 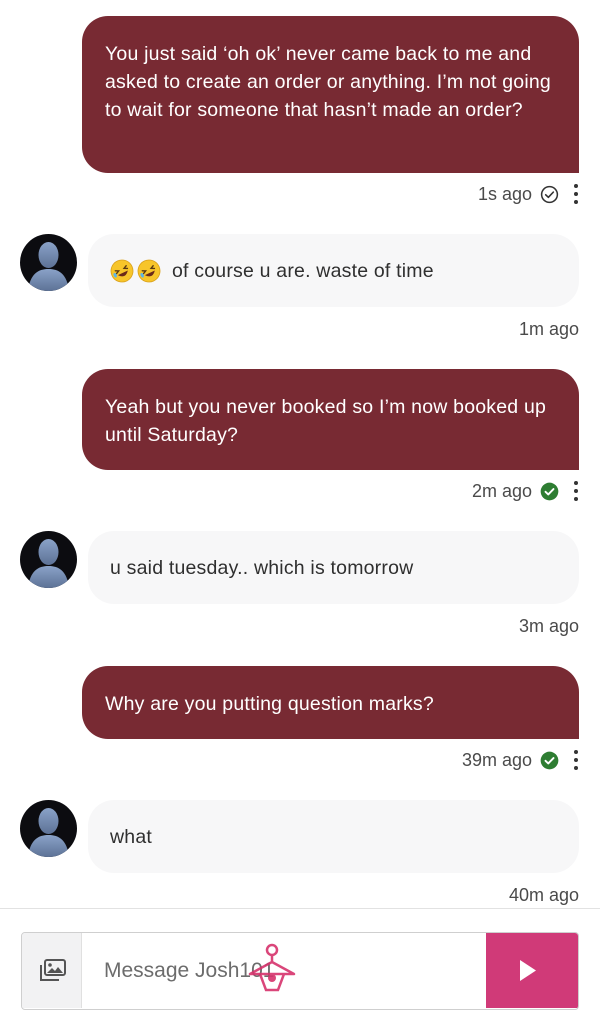 What do you see at coordinates (501, 490) in the screenshot?
I see `message-time: 2m ago` at bounding box center [501, 490].